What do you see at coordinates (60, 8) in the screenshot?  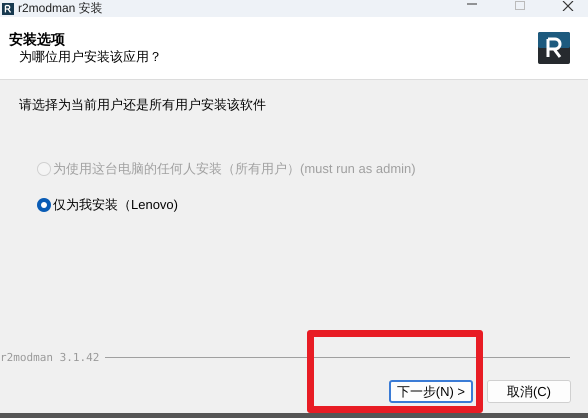 I see `window-title: r2modman 安装` at bounding box center [60, 8].